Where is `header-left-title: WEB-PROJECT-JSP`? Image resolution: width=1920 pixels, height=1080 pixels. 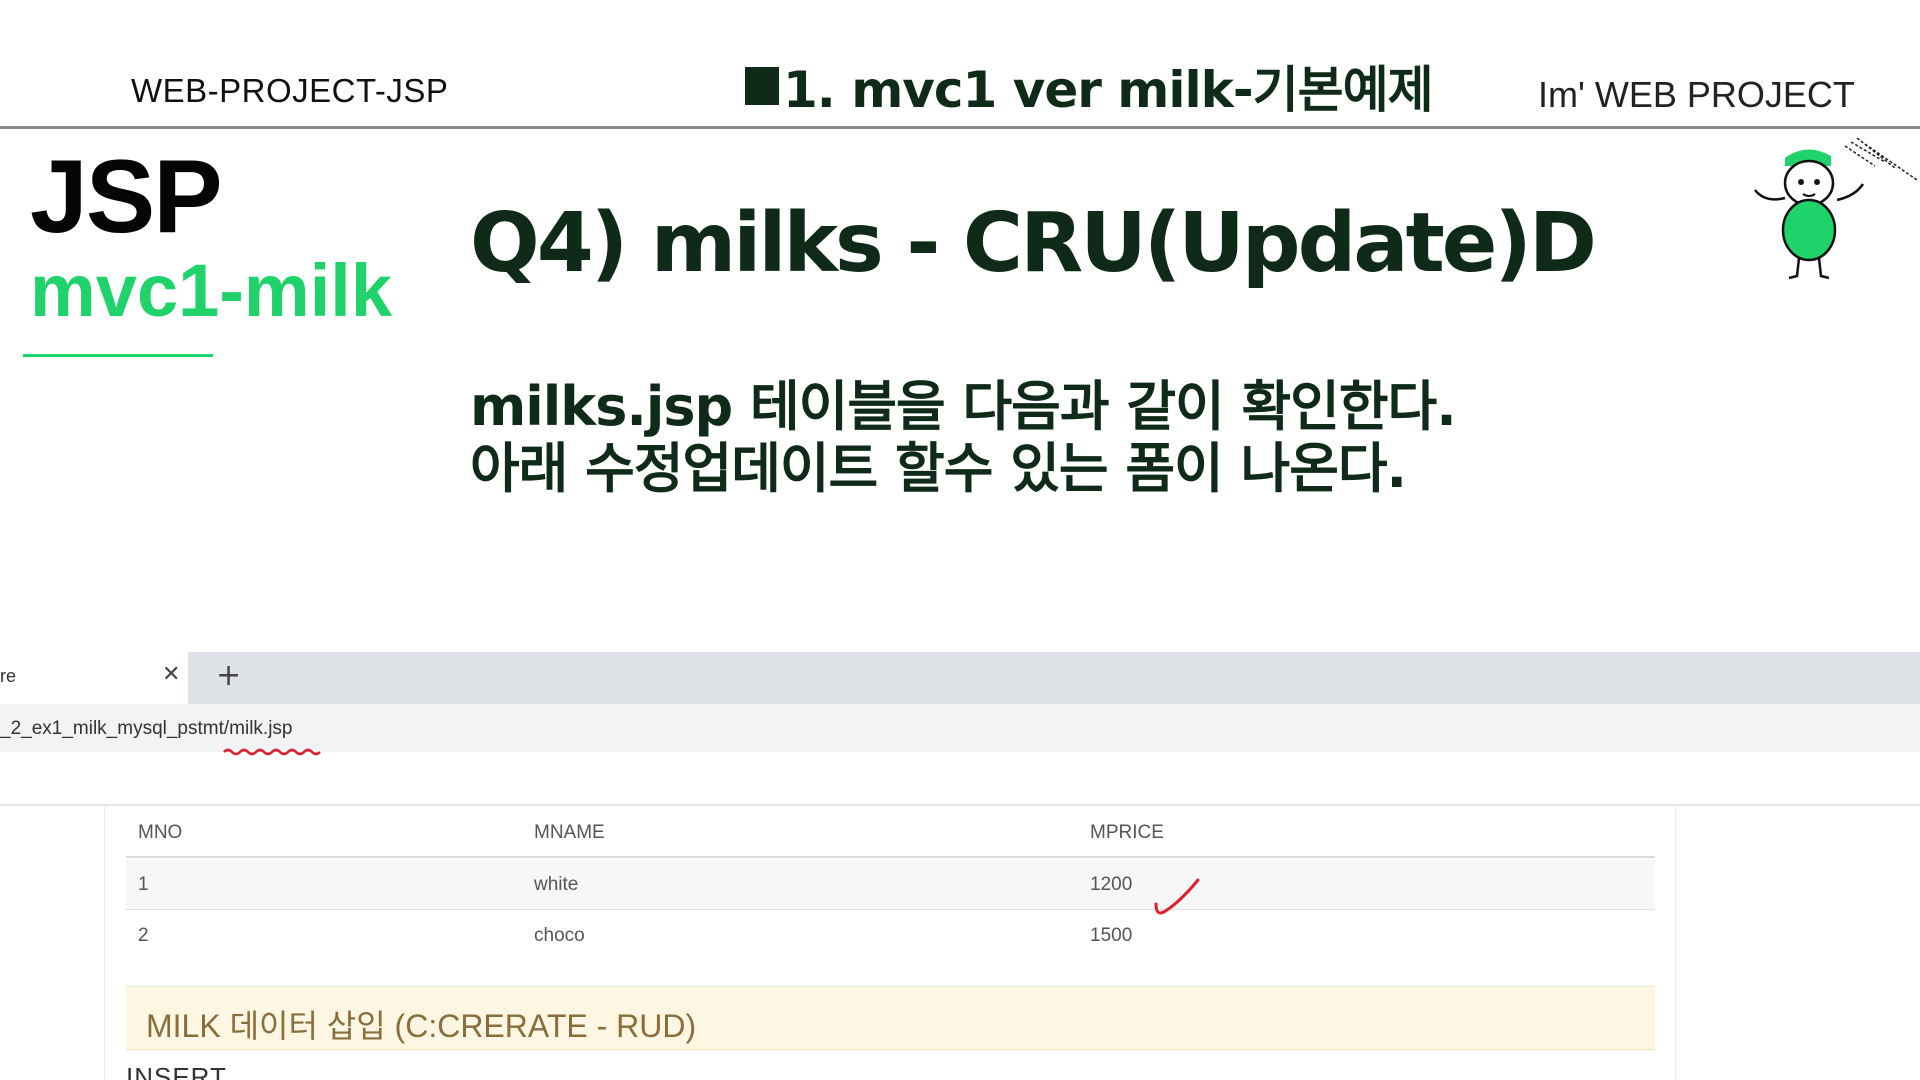
header-left-title: WEB-PROJECT-JSP is located at coordinates (290, 90).